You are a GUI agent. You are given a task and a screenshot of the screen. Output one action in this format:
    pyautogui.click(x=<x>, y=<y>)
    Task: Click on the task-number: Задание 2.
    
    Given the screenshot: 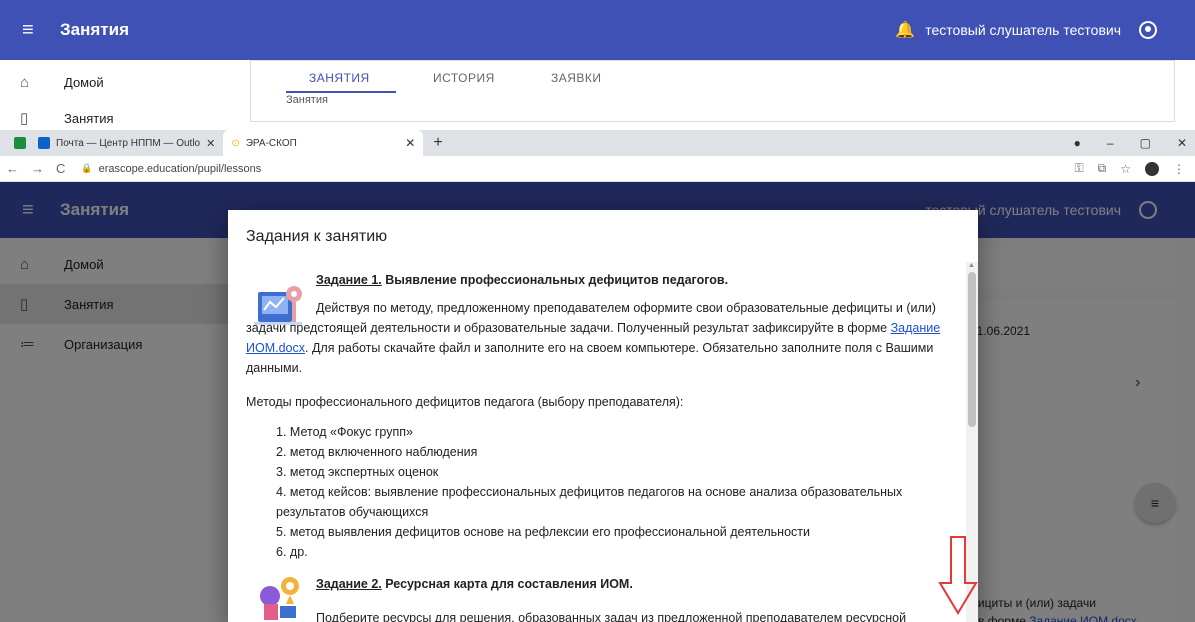 What is the action you would take?
    pyautogui.click(x=349, y=584)
    